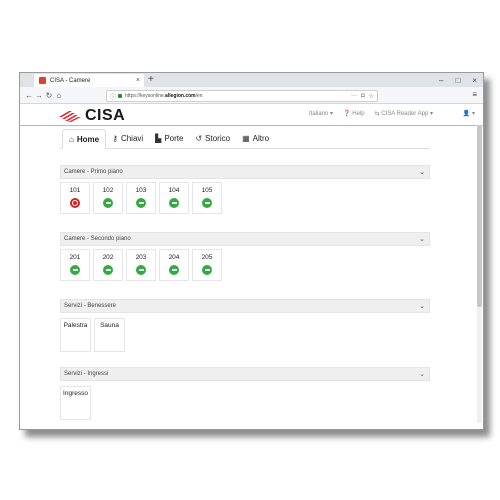 The width and height of the screenshot is (500, 500). I want to click on help-icon: ❓, so click(347, 114).